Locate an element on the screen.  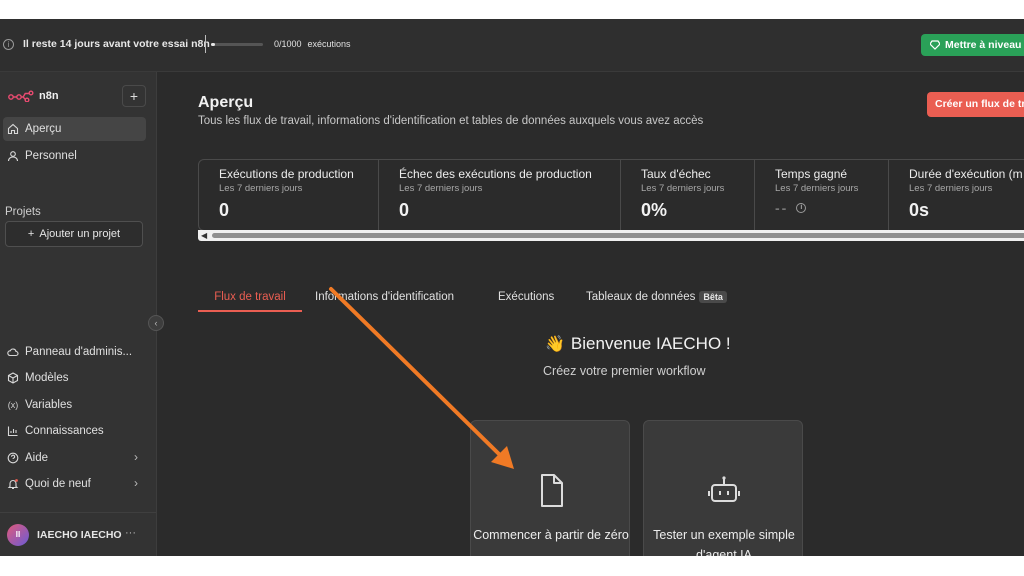
sidebar-item-label: Aperçu is located at coordinates (43, 129).